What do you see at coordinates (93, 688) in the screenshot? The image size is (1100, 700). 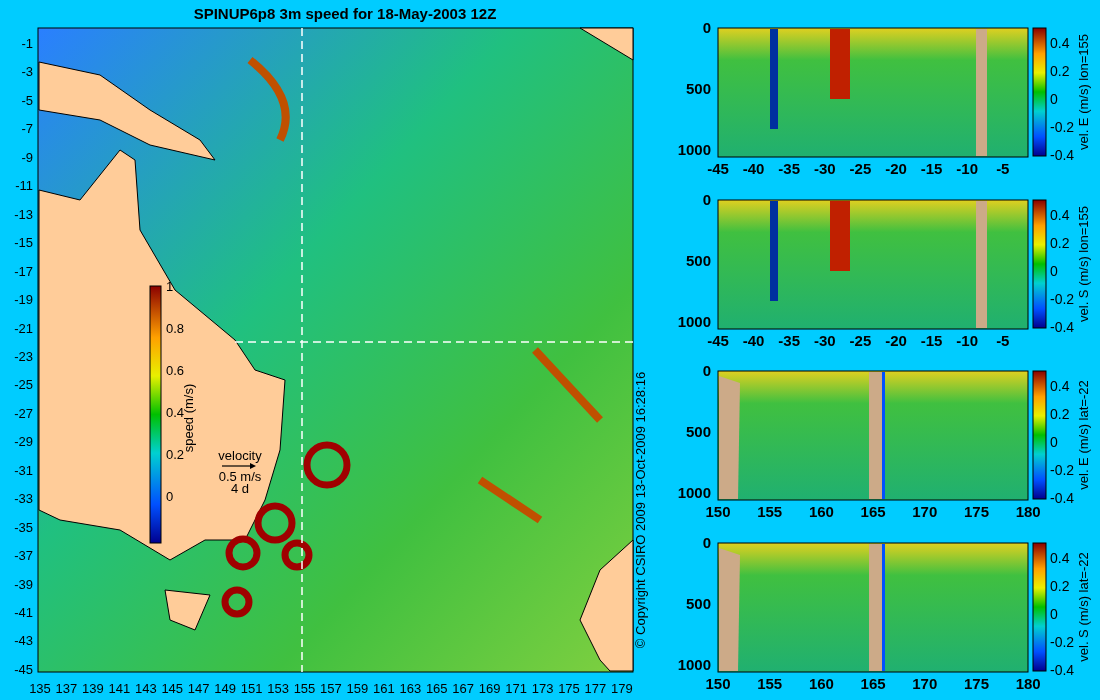 I see `axis-tick-label: 139` at bounding box center [93, 688].